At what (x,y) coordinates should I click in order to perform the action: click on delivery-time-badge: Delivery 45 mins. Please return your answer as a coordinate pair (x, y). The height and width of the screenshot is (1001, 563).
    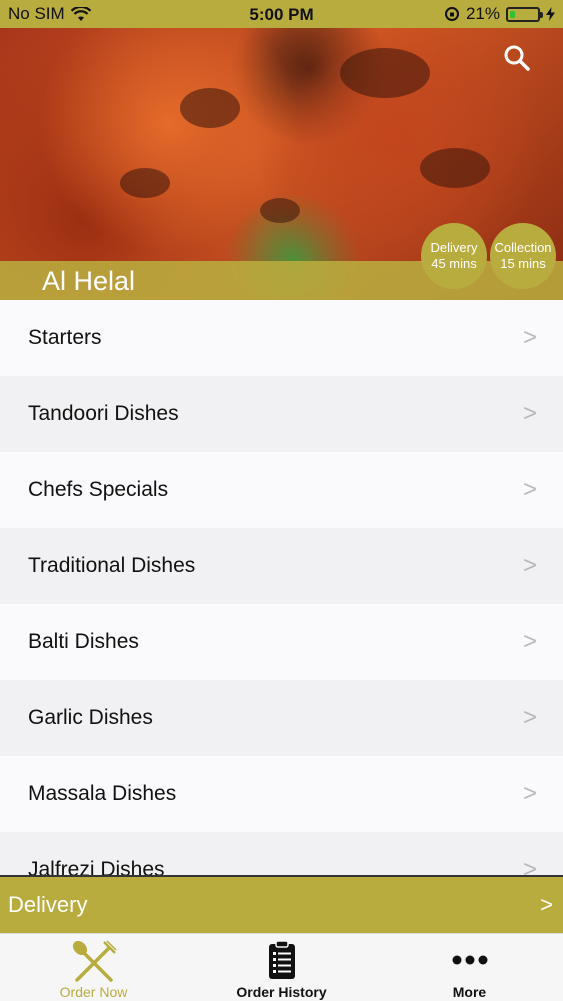
    Looking at the image, I should click on (454, 256).